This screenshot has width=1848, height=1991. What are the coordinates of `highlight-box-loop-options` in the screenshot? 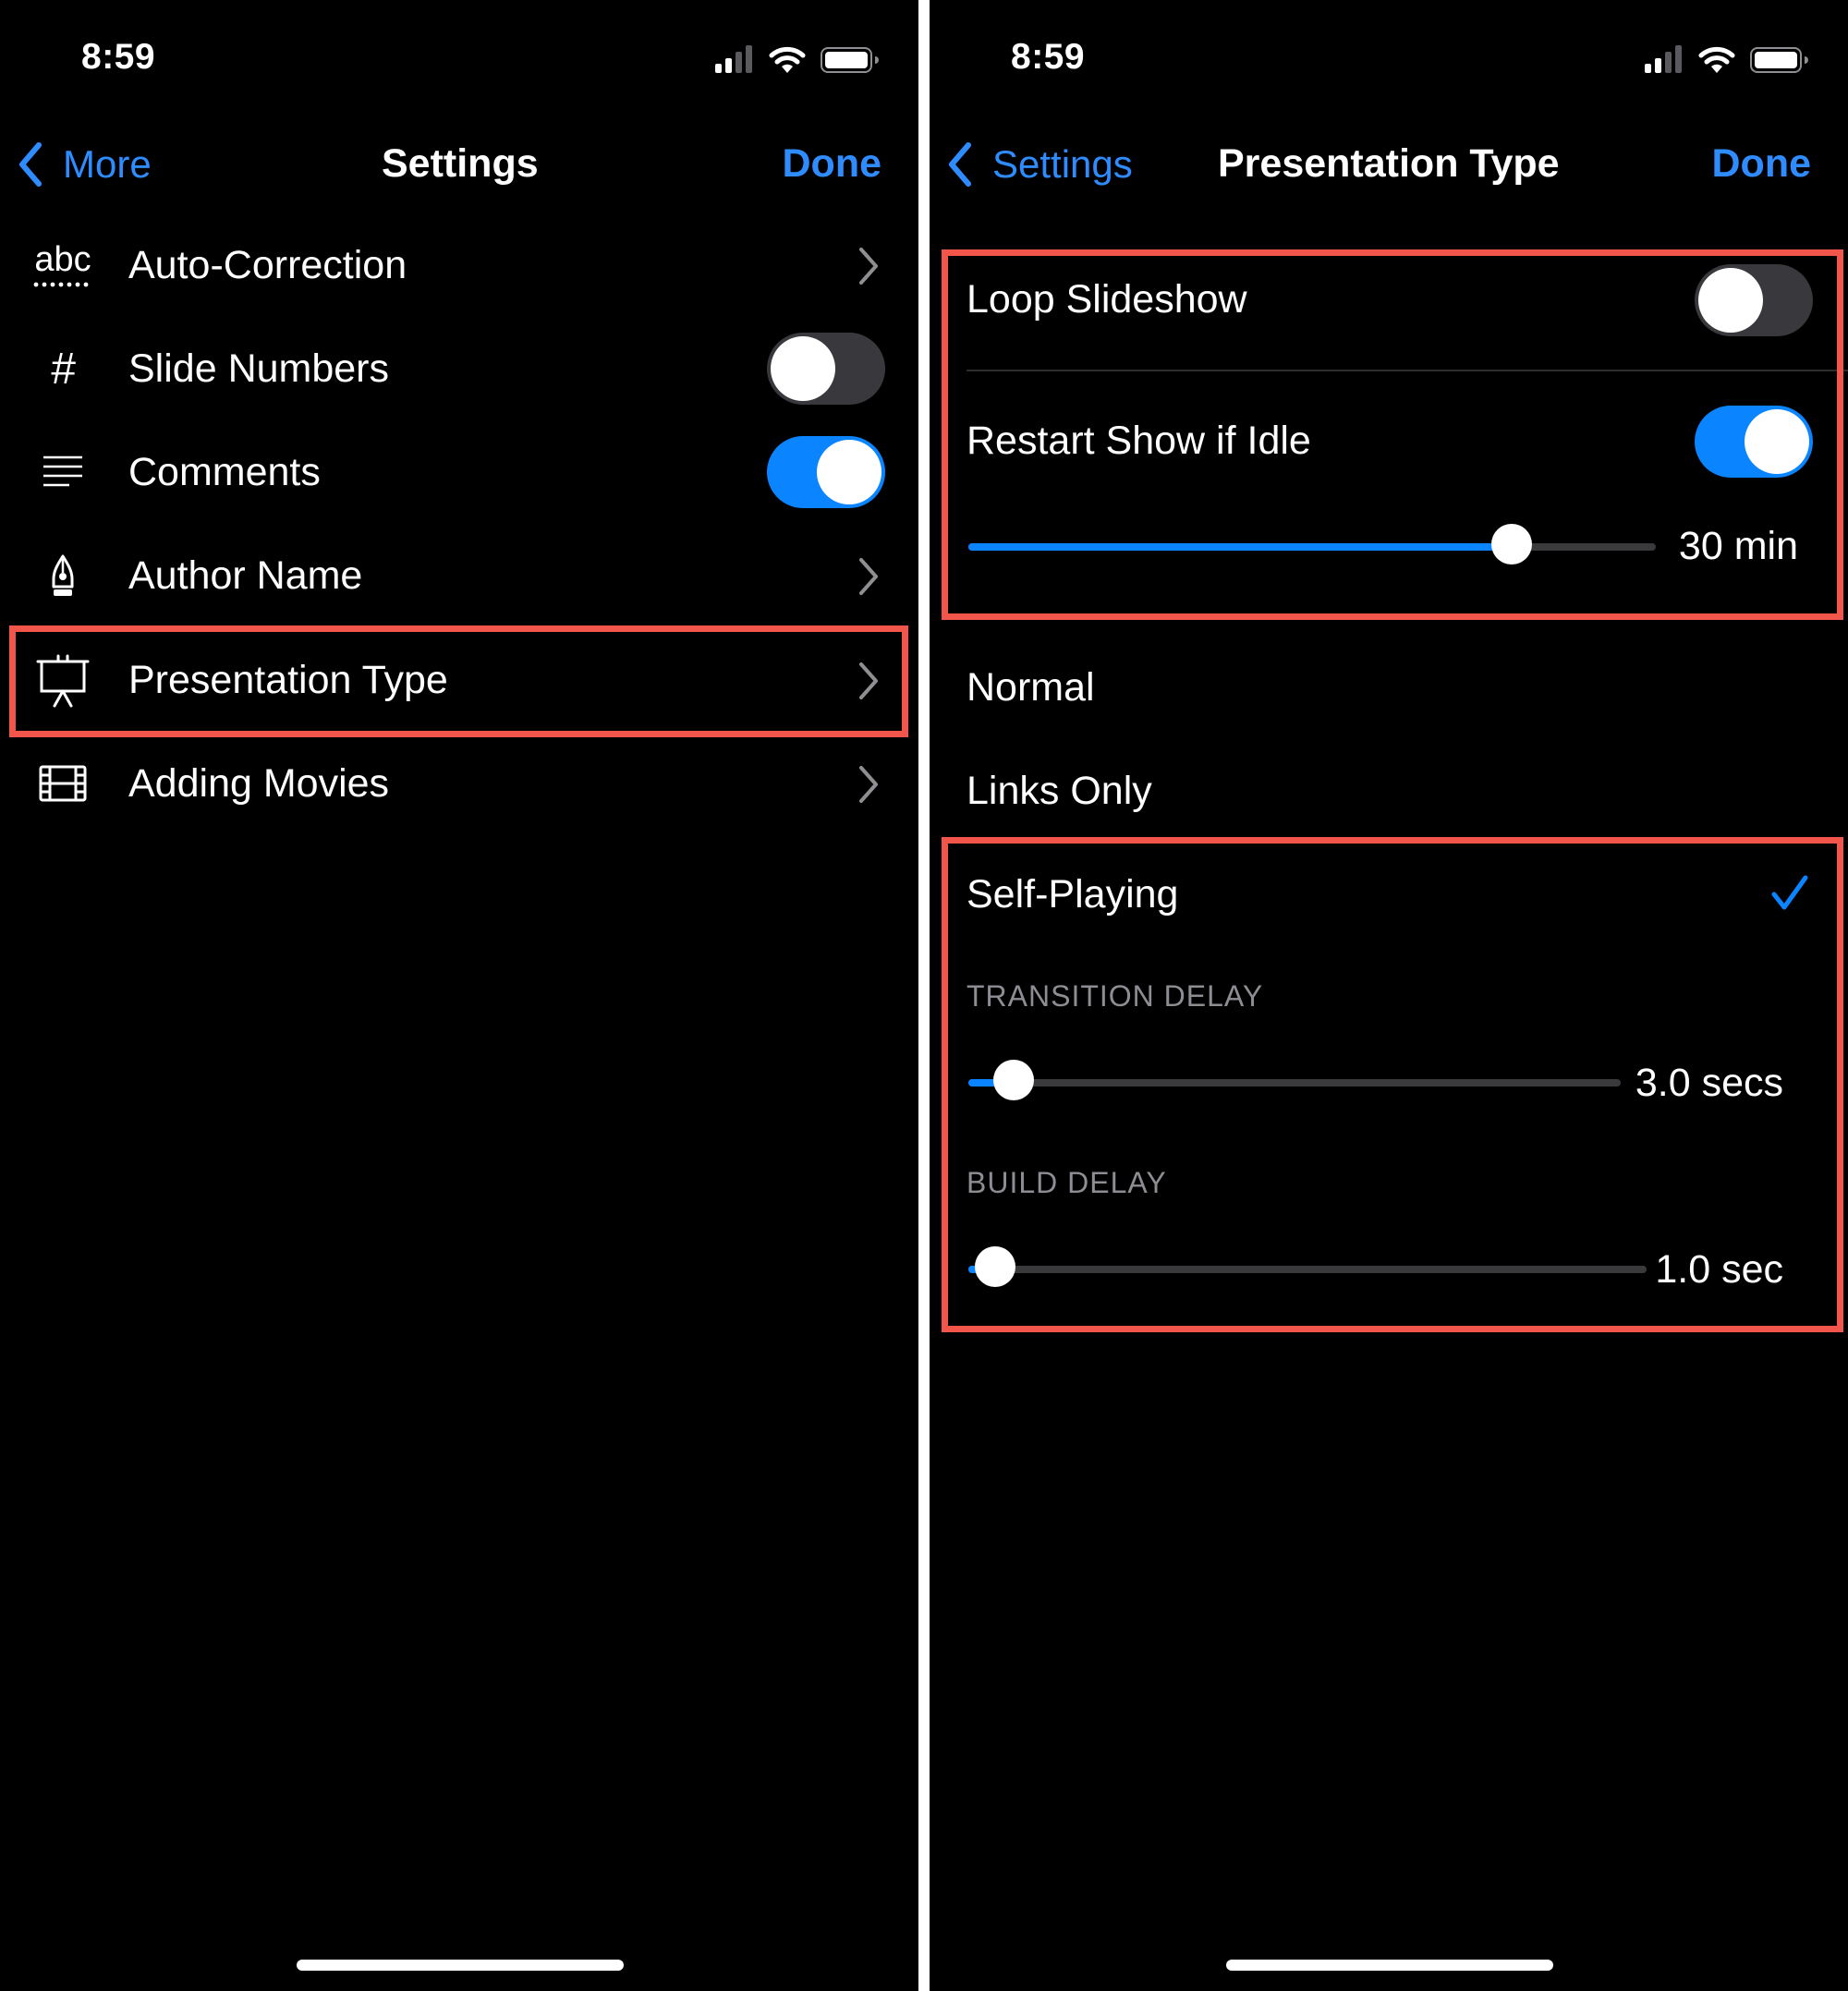 It's located at (1392, 435).